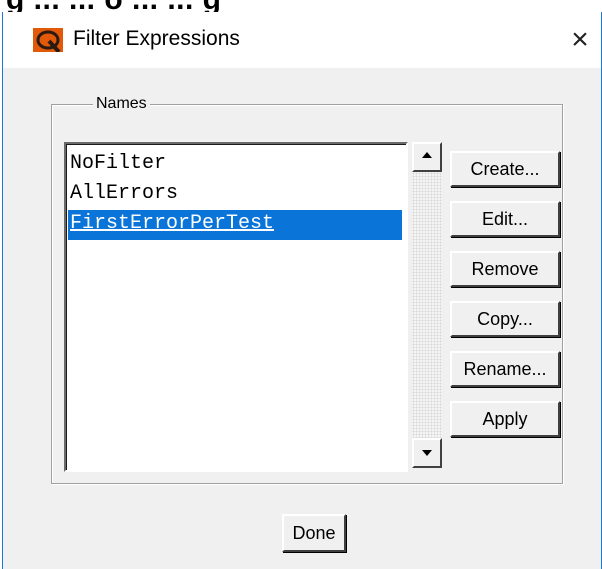 This screenshot has height=569, width=602. What do you see at coordinates (48, 41) in the screenshot?
I see `q-logo-icon` at bounding box center [48, 41].